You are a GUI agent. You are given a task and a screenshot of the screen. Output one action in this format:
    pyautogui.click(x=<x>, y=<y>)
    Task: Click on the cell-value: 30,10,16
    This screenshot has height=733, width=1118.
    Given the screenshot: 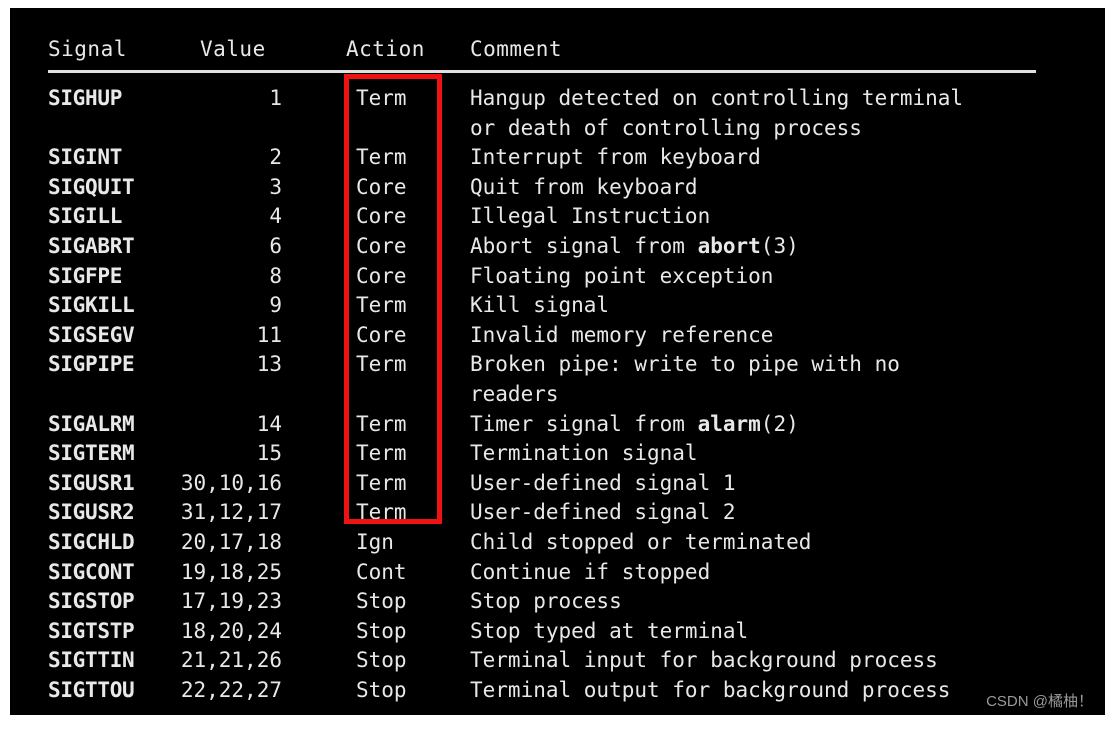 What is the action you would take?
    pyautogui.click(x=231, y=482)
    